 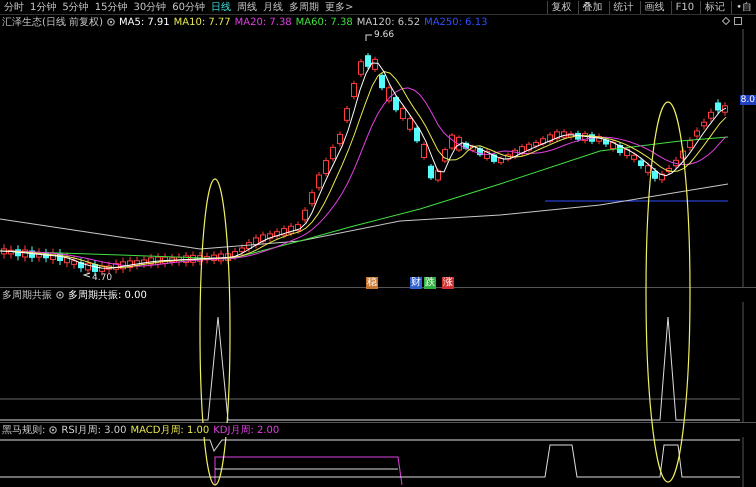 I want to click on period-tab: 15分钟, so click(x=111, y=7).